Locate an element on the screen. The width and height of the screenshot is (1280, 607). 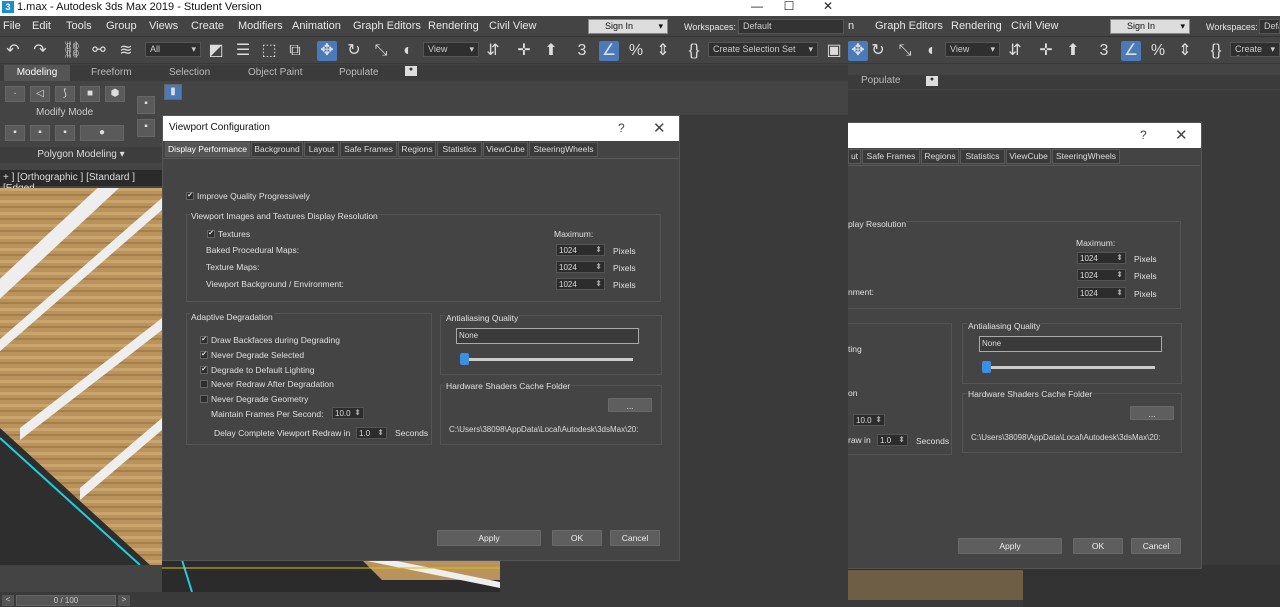
menu-create: Create is located at coordinates (207, 26).